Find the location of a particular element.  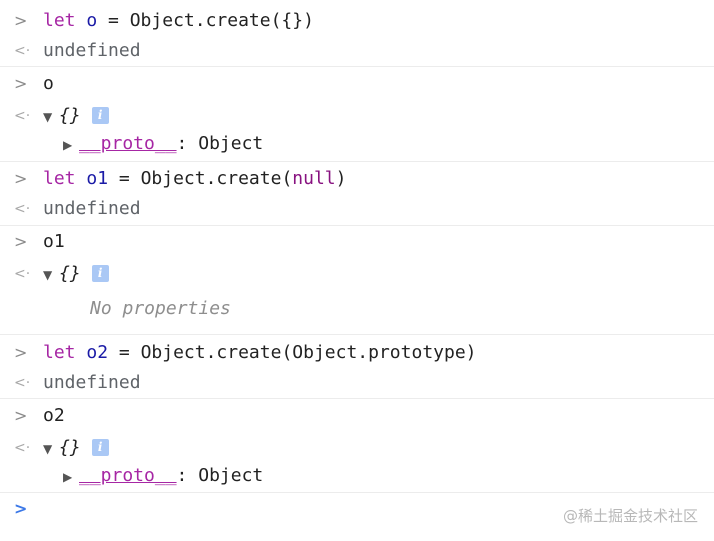

null-literal: null is located at coordinates (314, 178).